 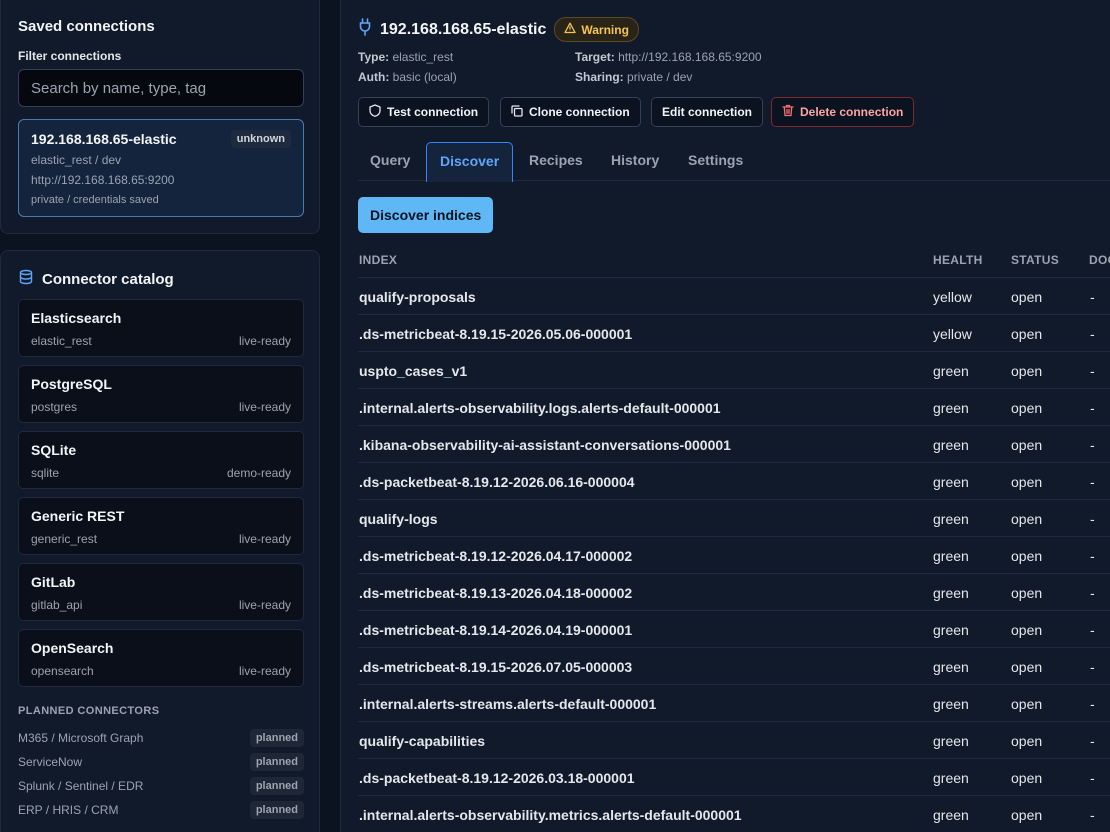 What do you see at coordinates (161, 658) in the screenshot?
I see `catalog-item-opensearch: OpenSearch opensearch live-ready` at bounding box center [161, 658].